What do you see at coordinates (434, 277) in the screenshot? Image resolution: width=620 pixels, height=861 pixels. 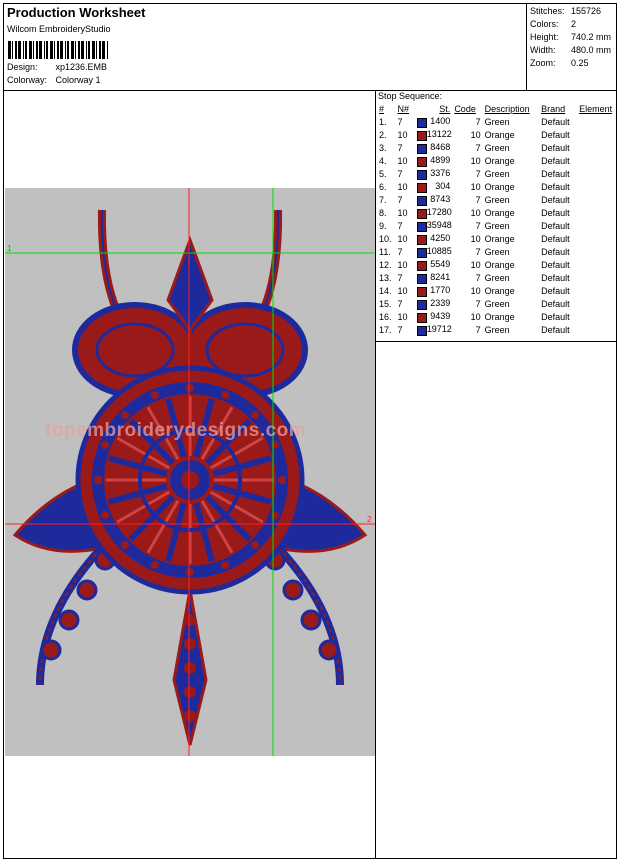 I see `stitch-count: 8241` at bounding box center [434, 277].